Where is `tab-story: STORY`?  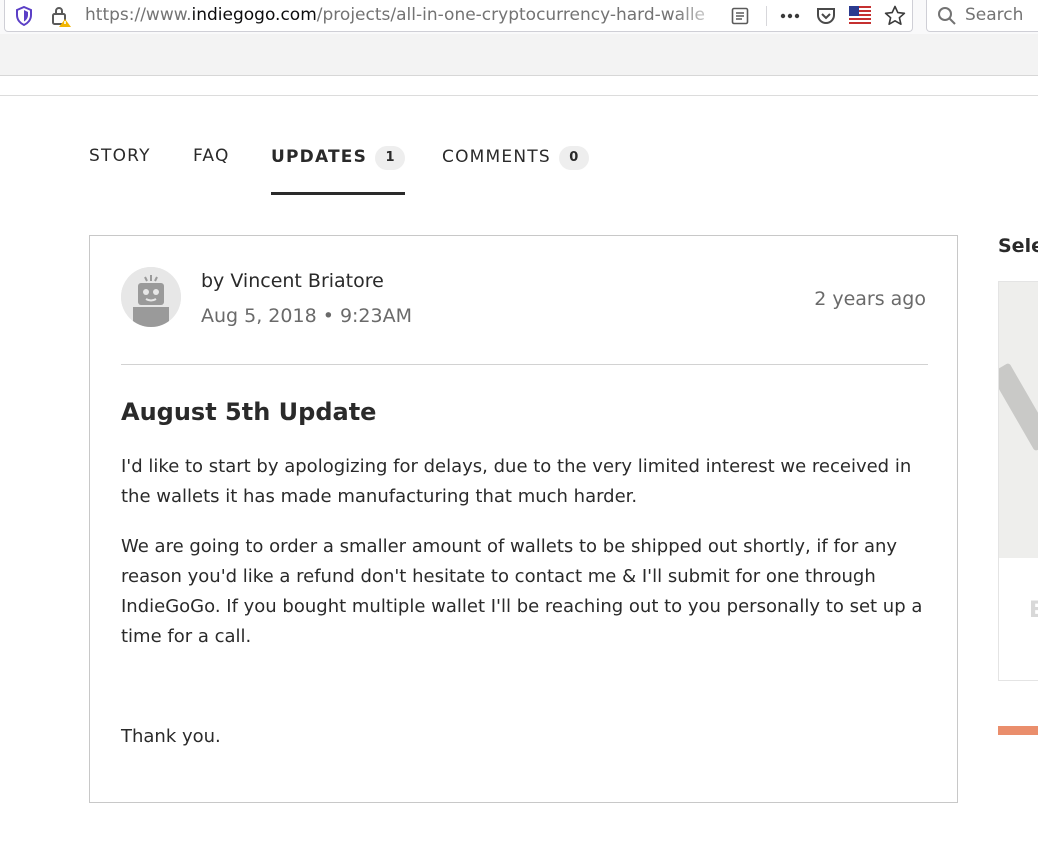
tab-story: STORY is located at coordinates (120, 170).